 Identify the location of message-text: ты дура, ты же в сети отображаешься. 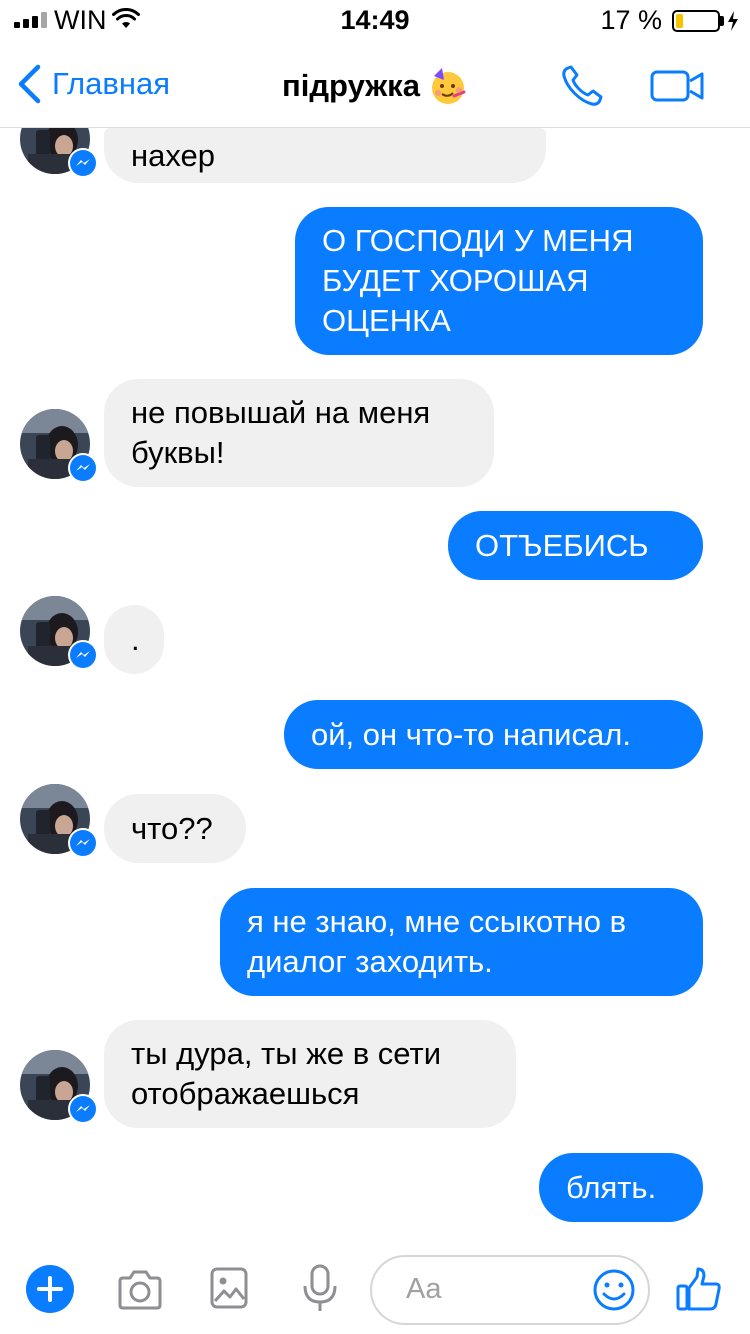
(286, 1073).